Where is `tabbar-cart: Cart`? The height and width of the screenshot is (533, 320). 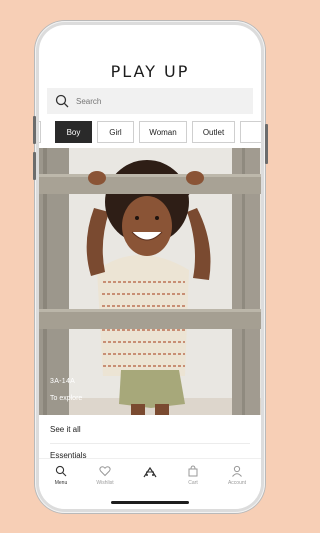 tabbar-cart: Cart is located at coordinates (193, 475).